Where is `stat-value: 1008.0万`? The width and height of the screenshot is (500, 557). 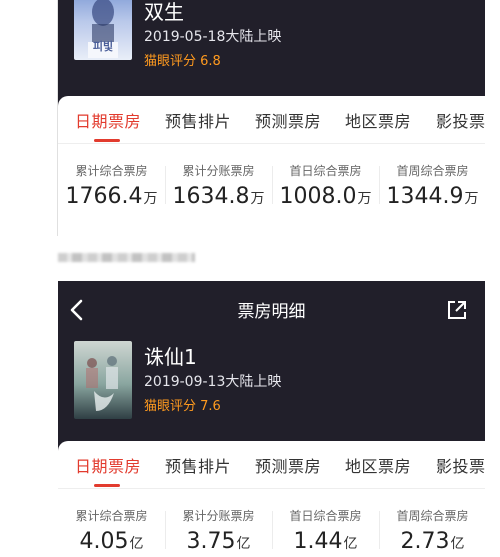 stat-value: 1008.0万 is located at coordinates (325, 196).